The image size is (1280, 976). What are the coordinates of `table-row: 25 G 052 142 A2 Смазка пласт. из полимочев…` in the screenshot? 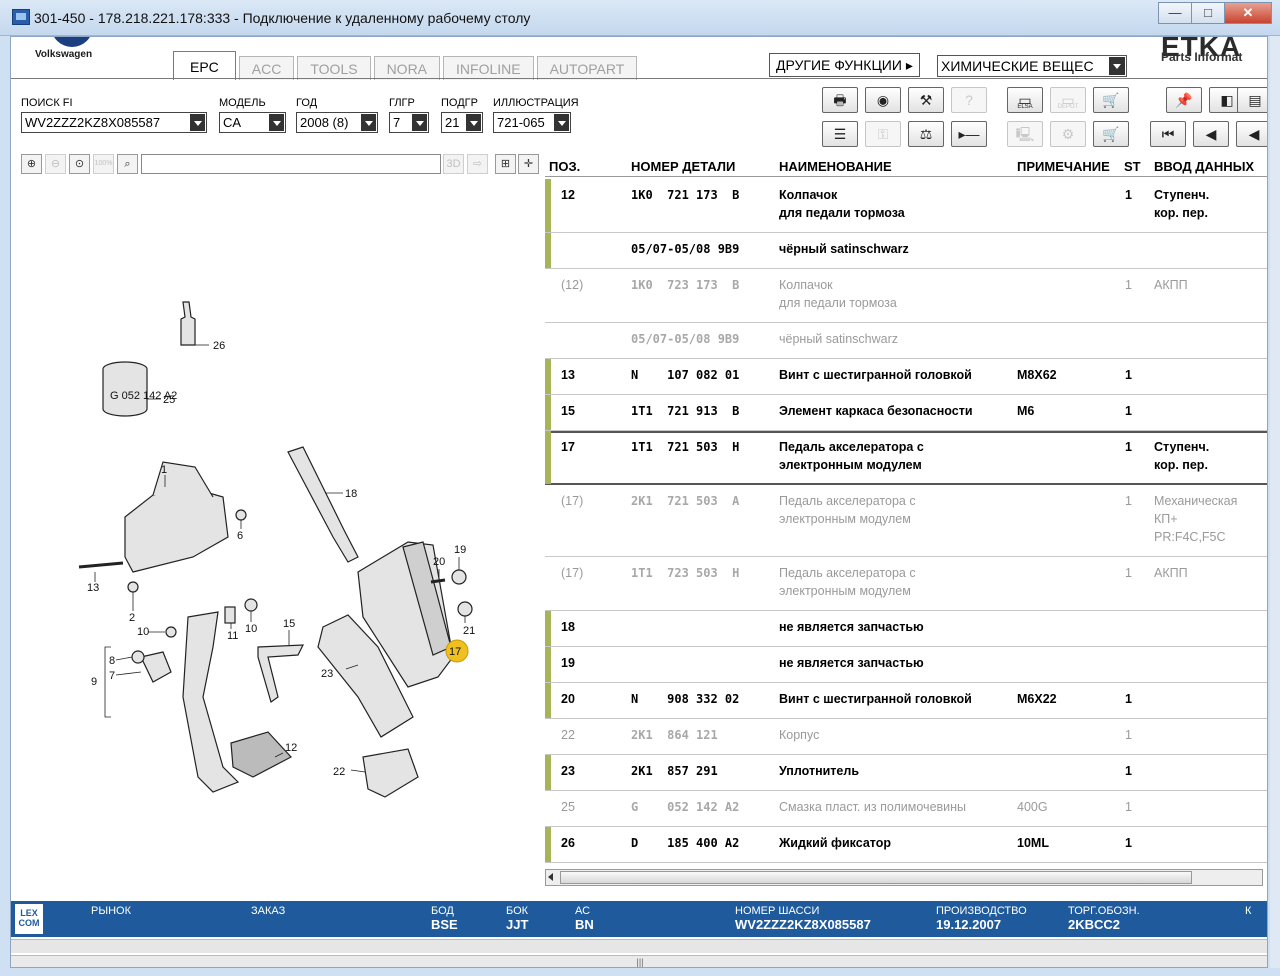 It's located at (906, 809).